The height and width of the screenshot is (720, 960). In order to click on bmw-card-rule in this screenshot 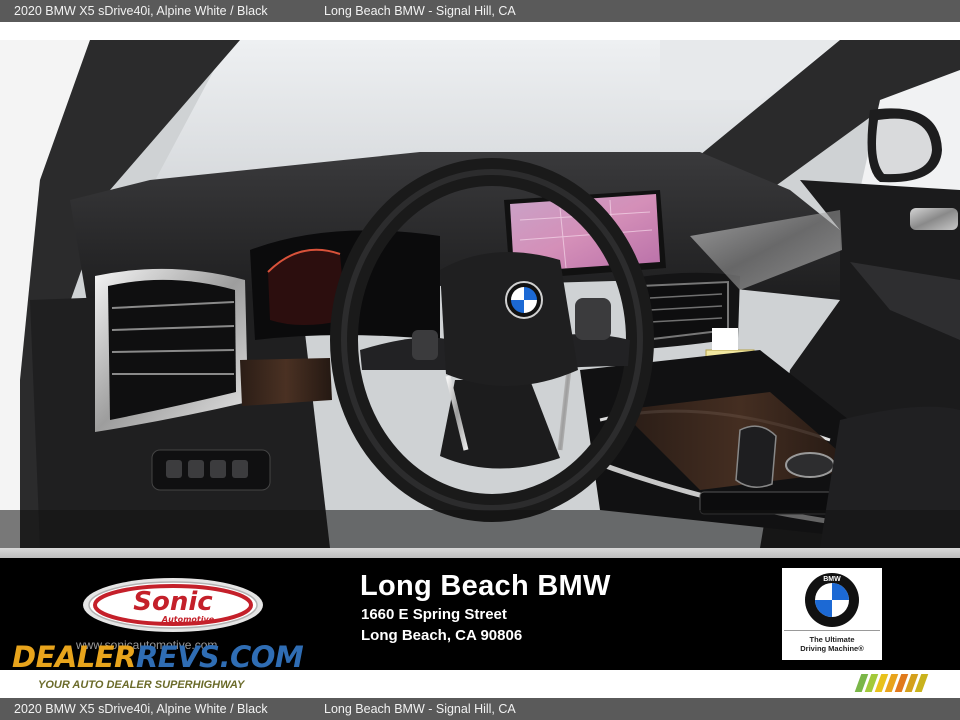, I will do `click(832, 630)`.